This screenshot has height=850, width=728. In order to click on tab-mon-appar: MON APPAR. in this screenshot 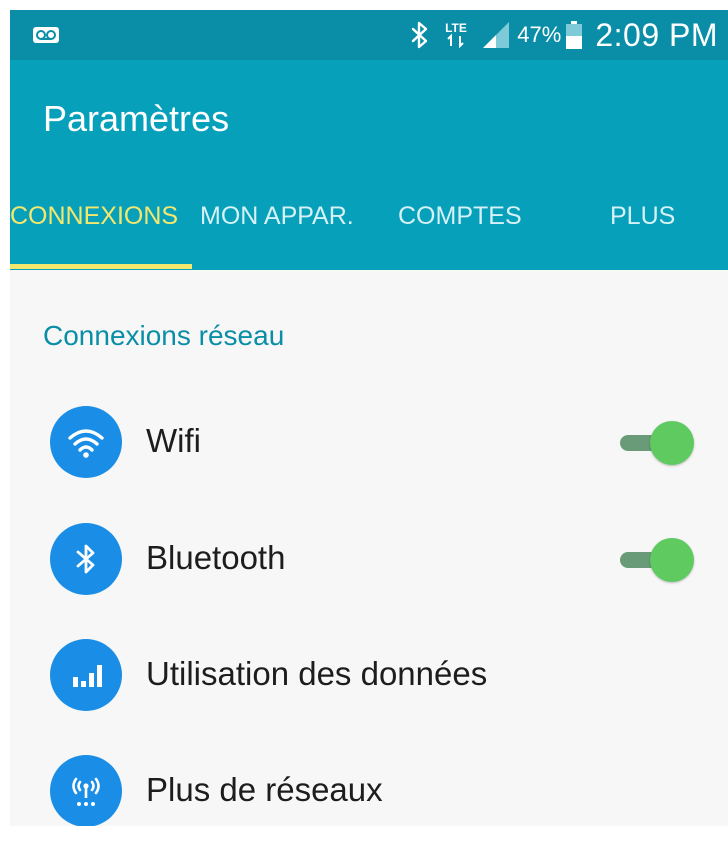, I will do `click(277, 216)`.